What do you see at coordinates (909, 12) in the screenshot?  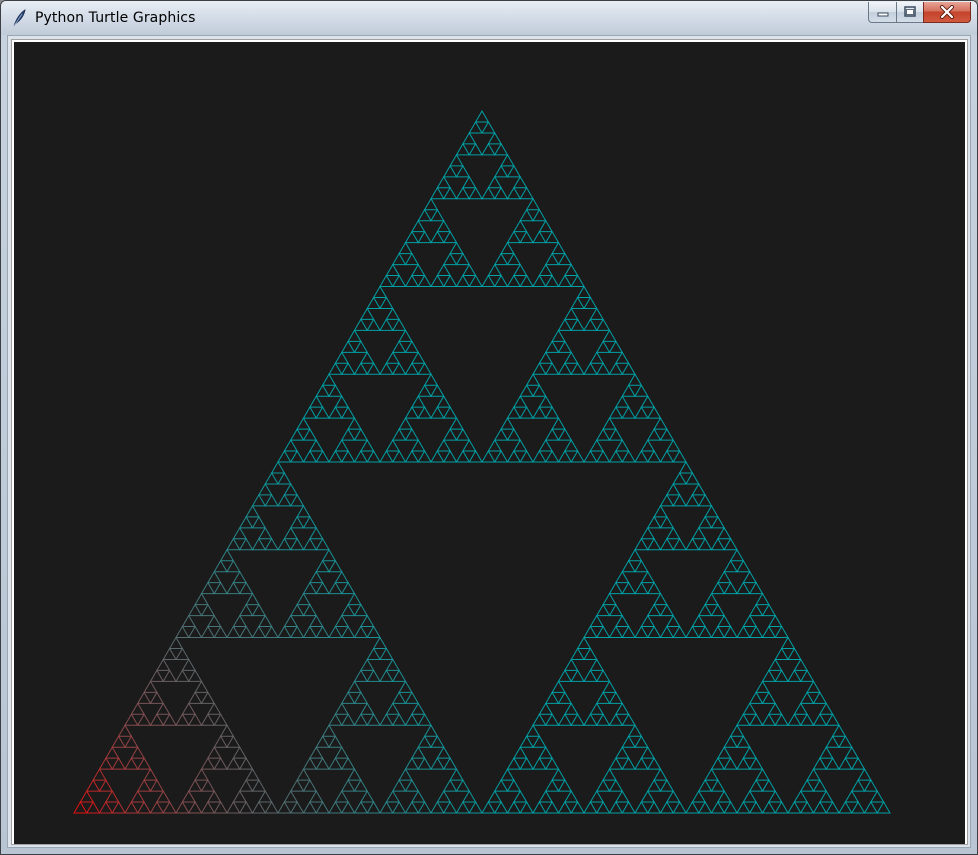 I see `maximize-button` at bounding box center [909, 12].